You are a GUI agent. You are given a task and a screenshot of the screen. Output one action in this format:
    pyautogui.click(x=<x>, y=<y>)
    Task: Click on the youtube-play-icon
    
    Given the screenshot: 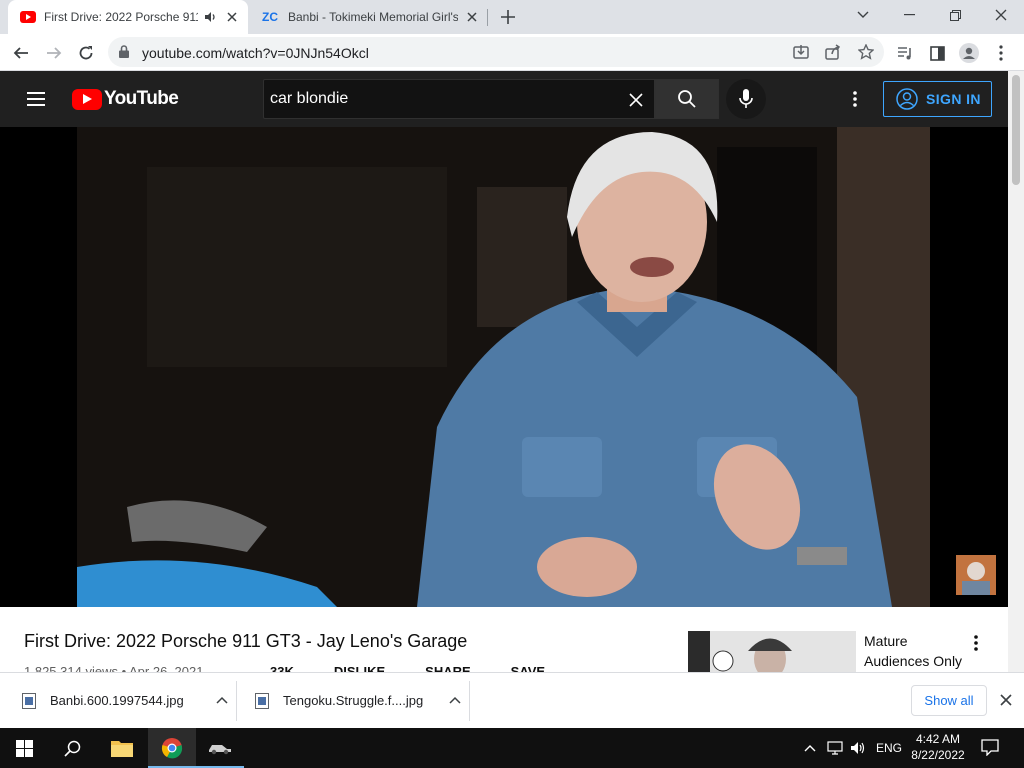 What is the action you would take?
    pyautogui.click(x=87, y=99)
    